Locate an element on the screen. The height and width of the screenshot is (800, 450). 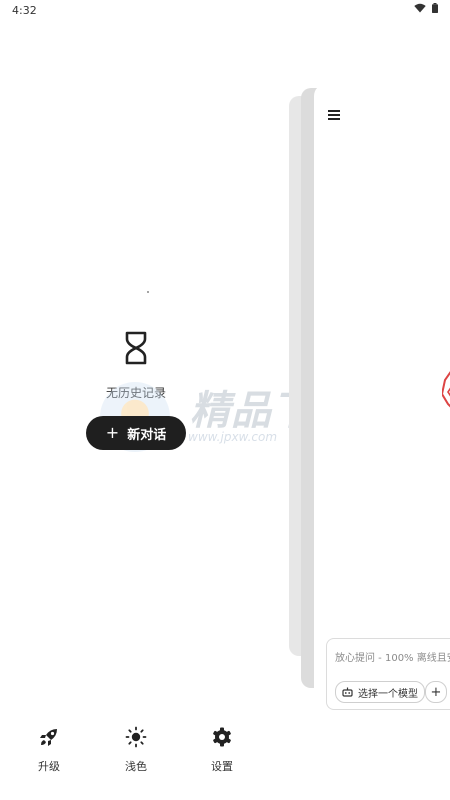
status-time: 4:32 is located at coordinates (24, 10).